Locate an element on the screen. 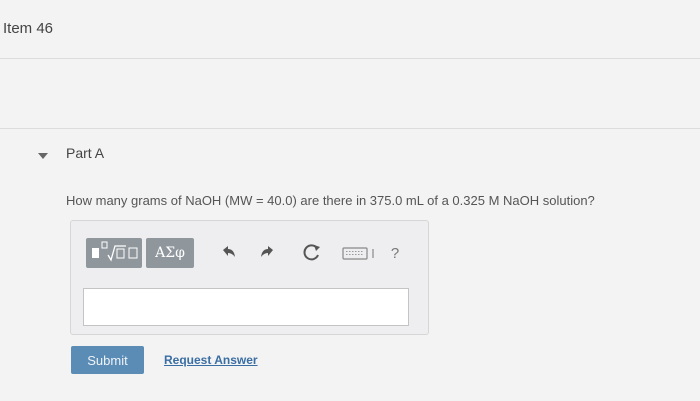  request-answer-link: Request Answer is located at coordinates (211, 360).